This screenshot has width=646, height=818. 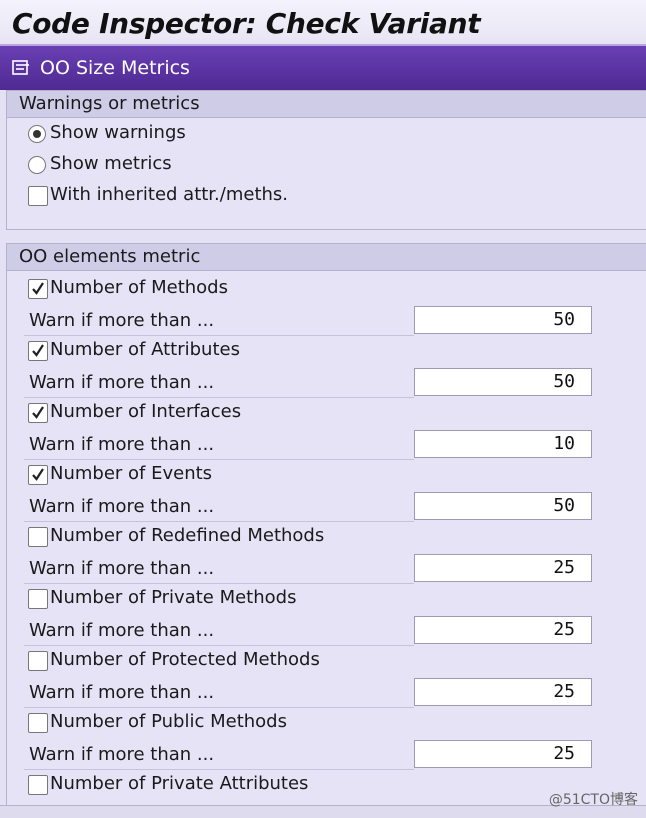 I want to click on checkbox-label: With inherited attr./meths., so click(x=169, y=194).